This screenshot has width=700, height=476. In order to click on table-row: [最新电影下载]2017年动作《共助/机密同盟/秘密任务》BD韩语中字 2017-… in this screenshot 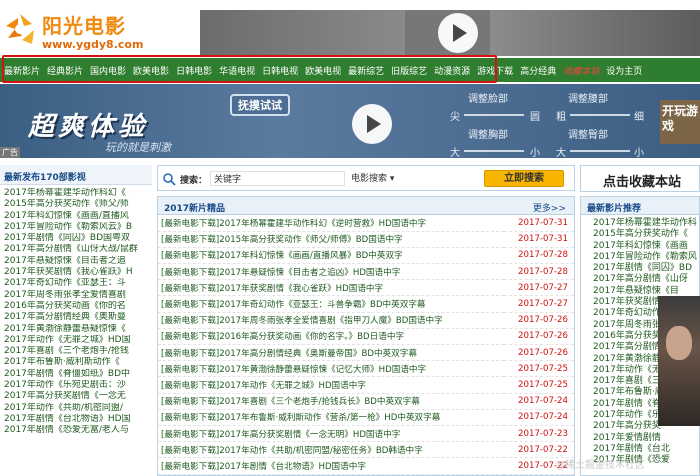, I will do `click(366, 450)`.